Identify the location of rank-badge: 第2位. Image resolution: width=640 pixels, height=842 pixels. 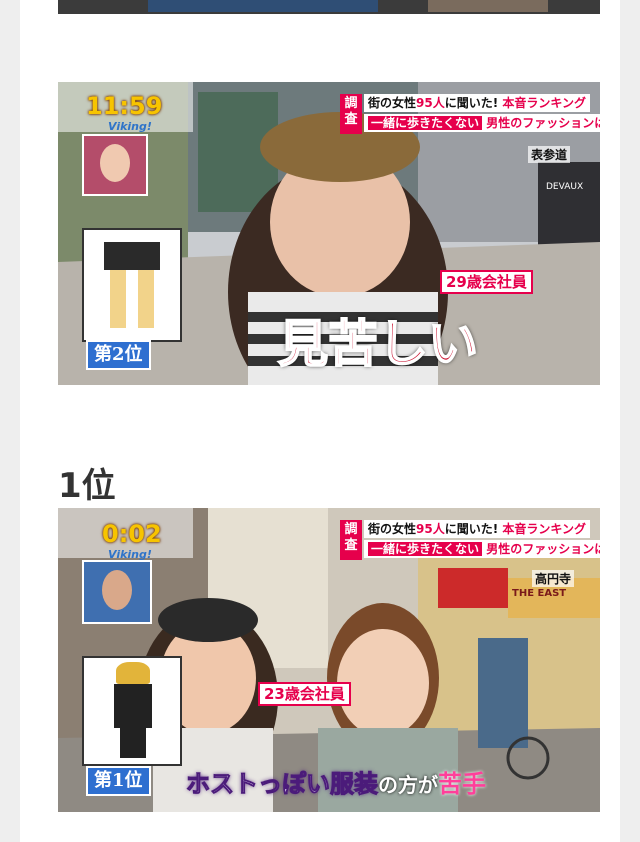
(118, 355).